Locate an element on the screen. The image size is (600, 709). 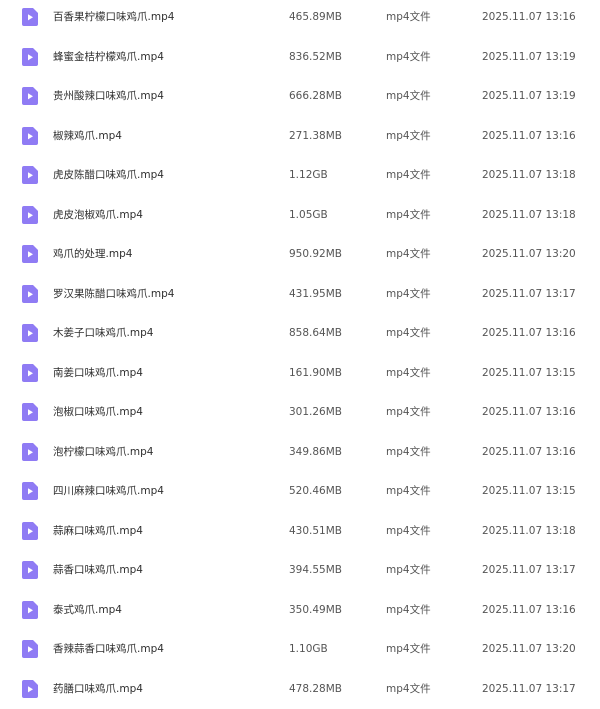
file-size: 858.64MB is located at coordinates (316, 333).